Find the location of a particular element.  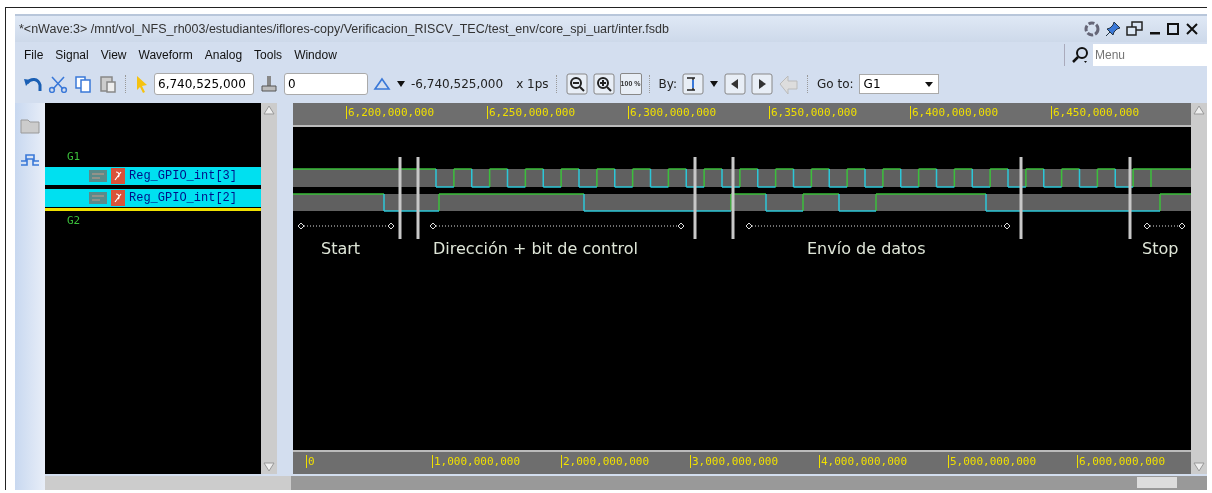

signal-row: Reg_GPIO_int[3] is located at coordinates (153, 176).